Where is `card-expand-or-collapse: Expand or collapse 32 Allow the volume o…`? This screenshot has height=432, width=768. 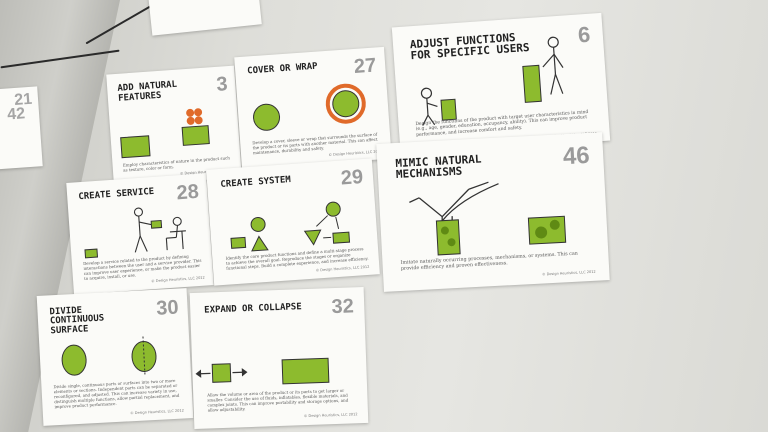
card-expand-or-collapse: Expand or collapse 32 Allow the volume o… is located at coordinates (279, 358).